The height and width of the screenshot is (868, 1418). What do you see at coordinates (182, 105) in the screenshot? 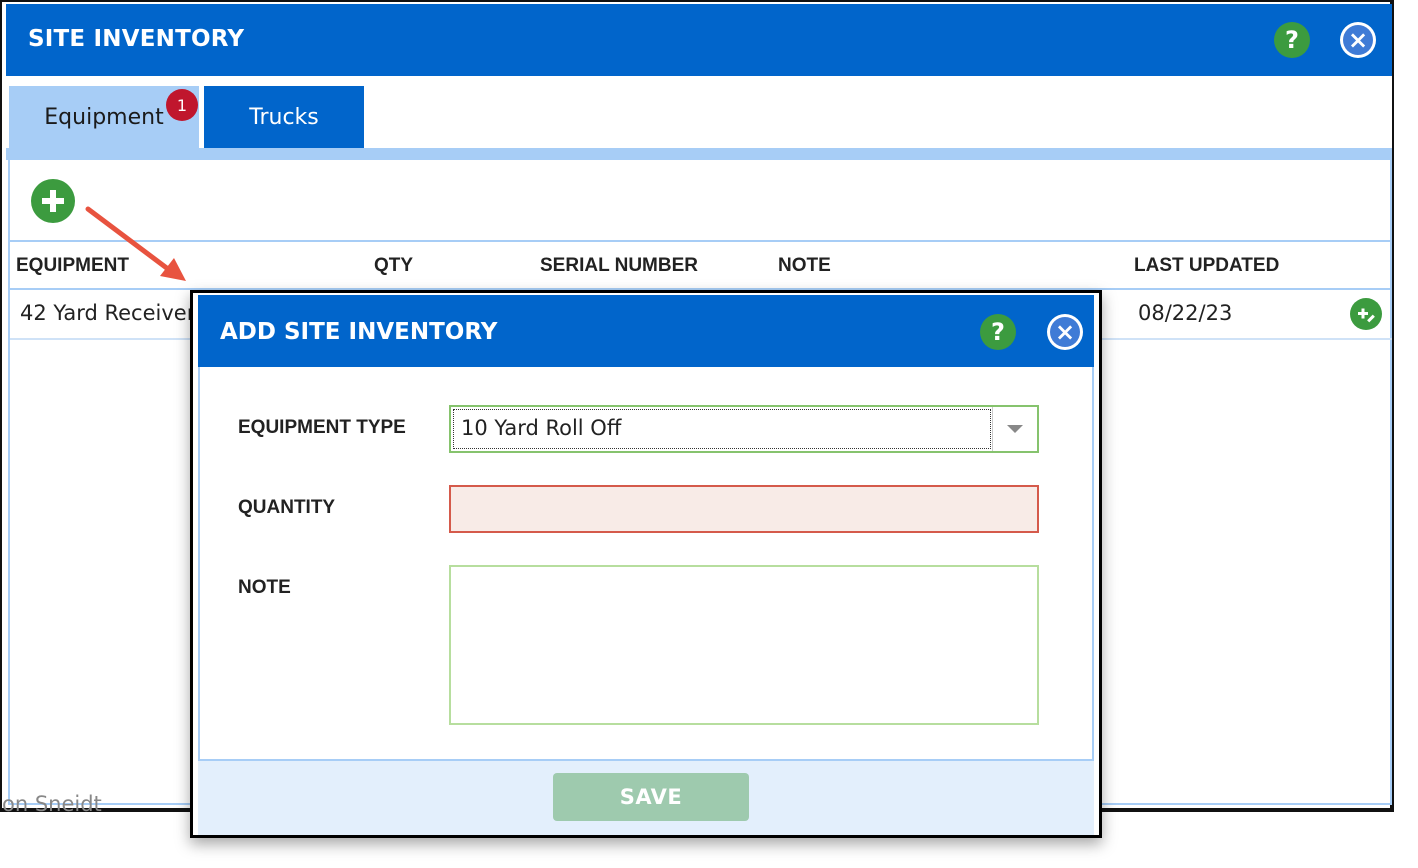
I see `notification-badge: 1` at bounding box center [182, 105].